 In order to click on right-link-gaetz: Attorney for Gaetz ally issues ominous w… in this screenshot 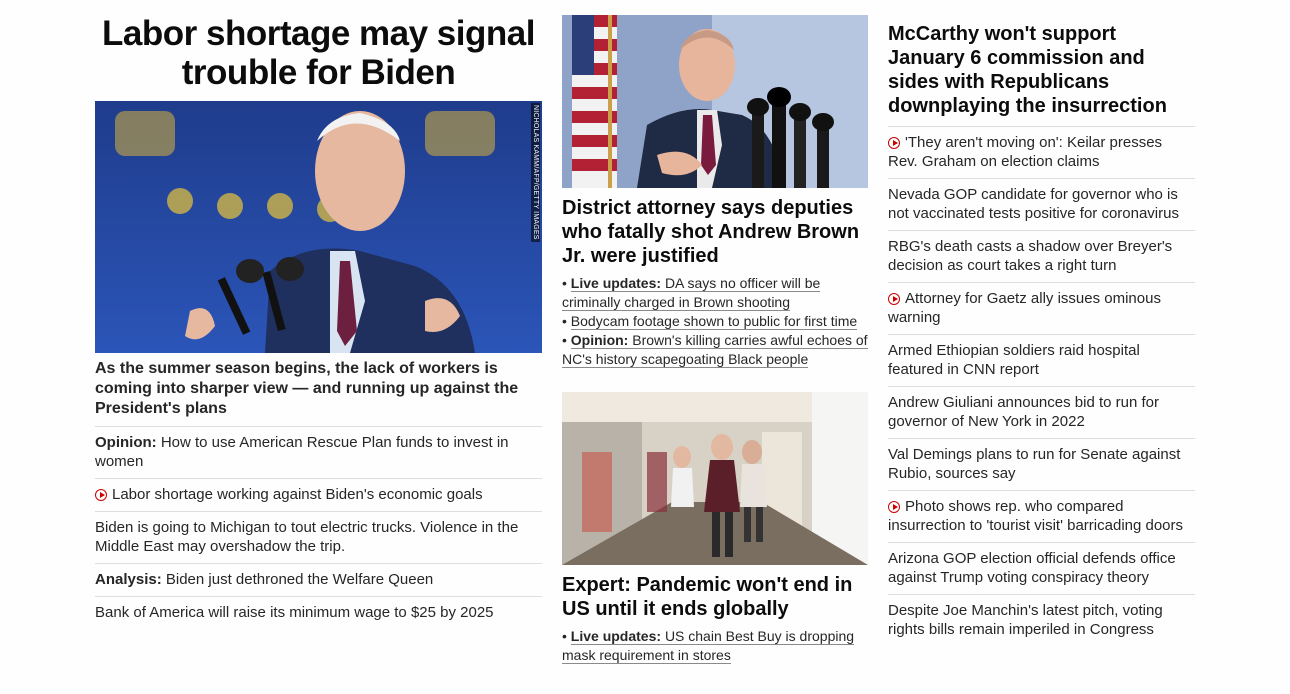, I will do `click(1041, 309)`.